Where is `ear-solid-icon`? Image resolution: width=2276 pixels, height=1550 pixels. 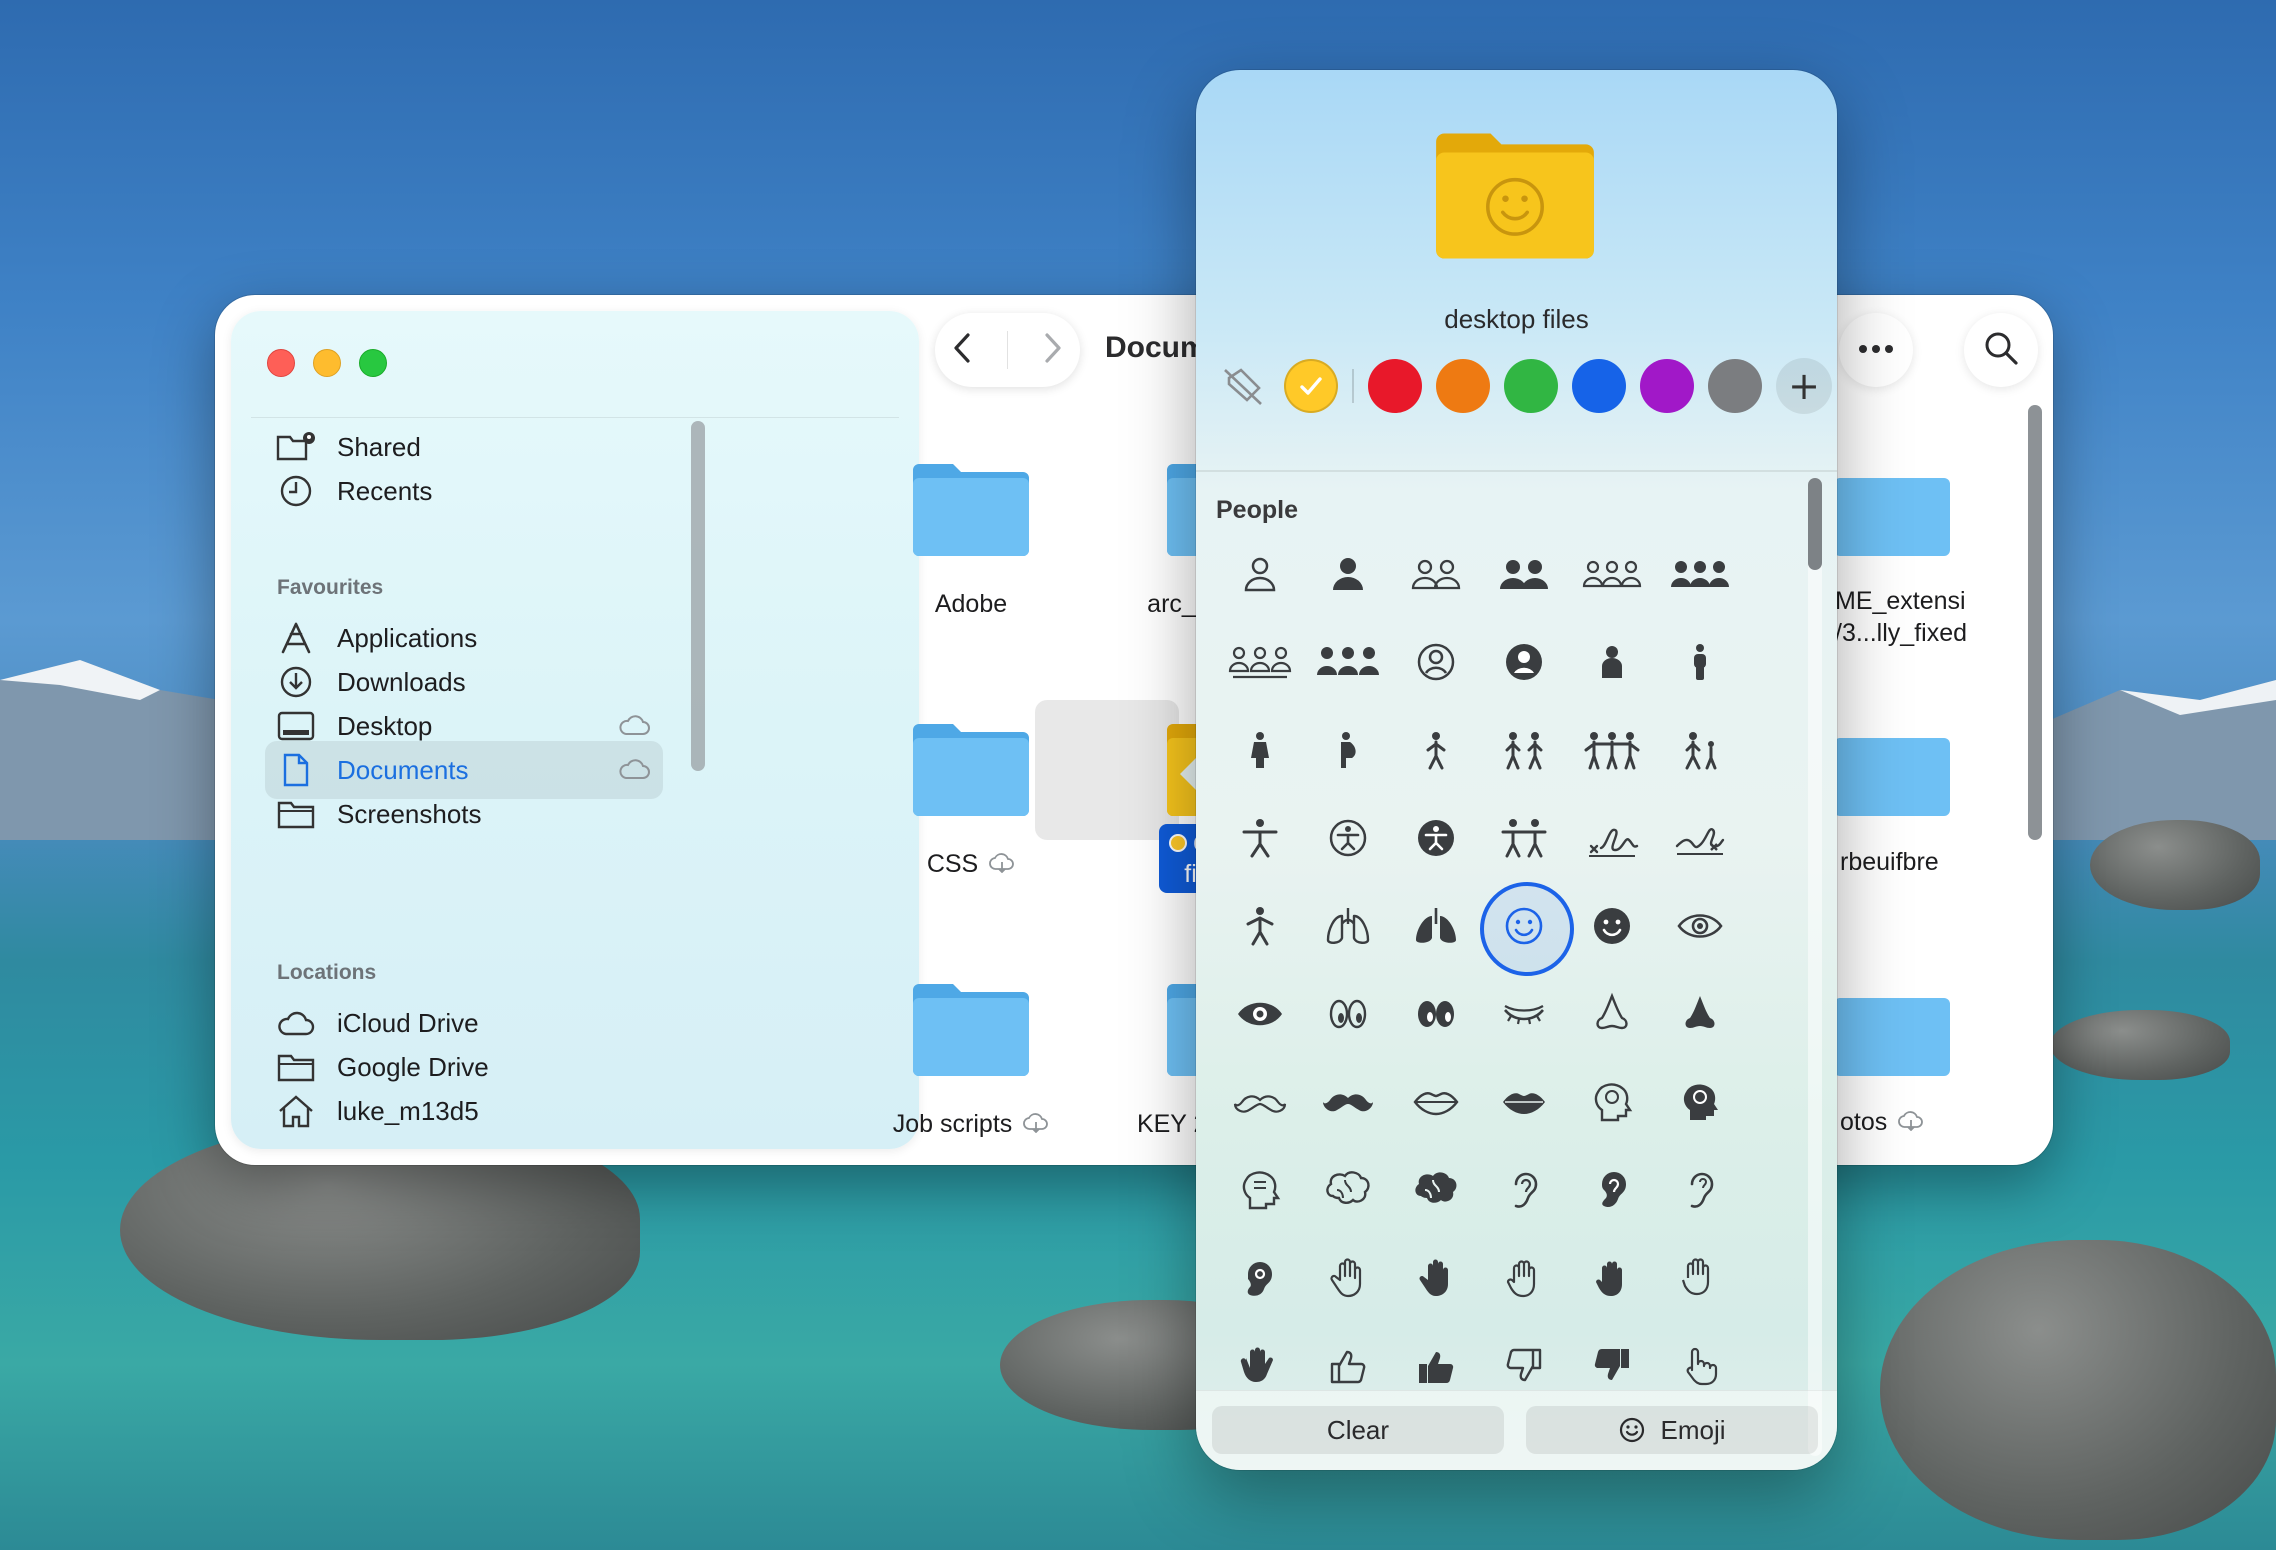 ear-solid-icon is located at coordinates (1260, 1278).